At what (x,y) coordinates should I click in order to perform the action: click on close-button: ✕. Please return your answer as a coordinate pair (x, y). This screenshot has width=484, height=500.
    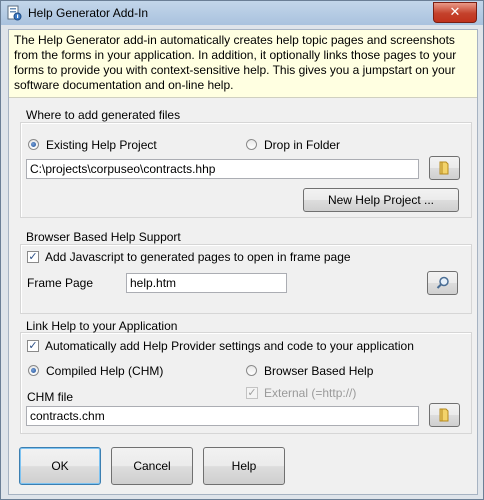
    Looking at the image, I should click on (455, 12).